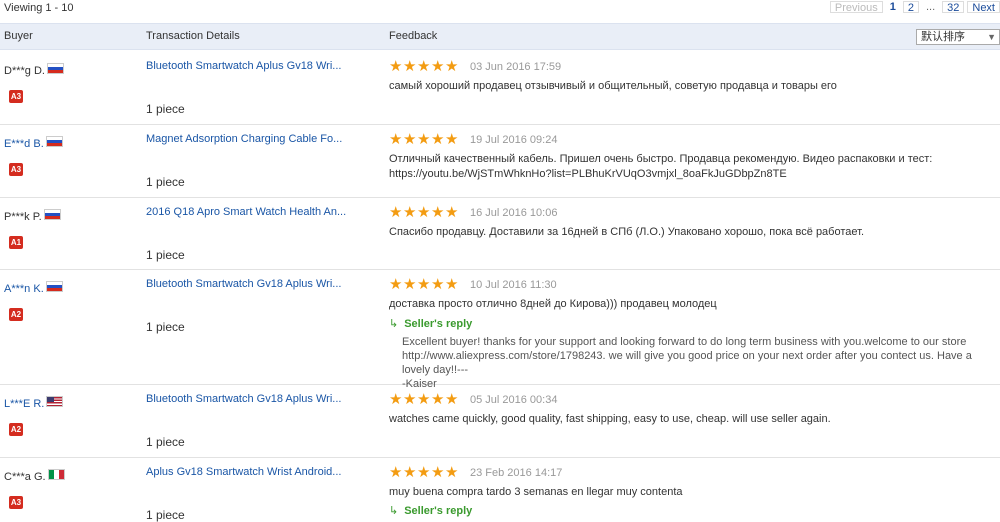 The width and height of the screenshot is (1000, 522). Describe the element at coordinates (500, 8) in the screenshot. I see `top-bar: Viewing 1 - 10 Previous 1 2 ... 32 Next` at that location.